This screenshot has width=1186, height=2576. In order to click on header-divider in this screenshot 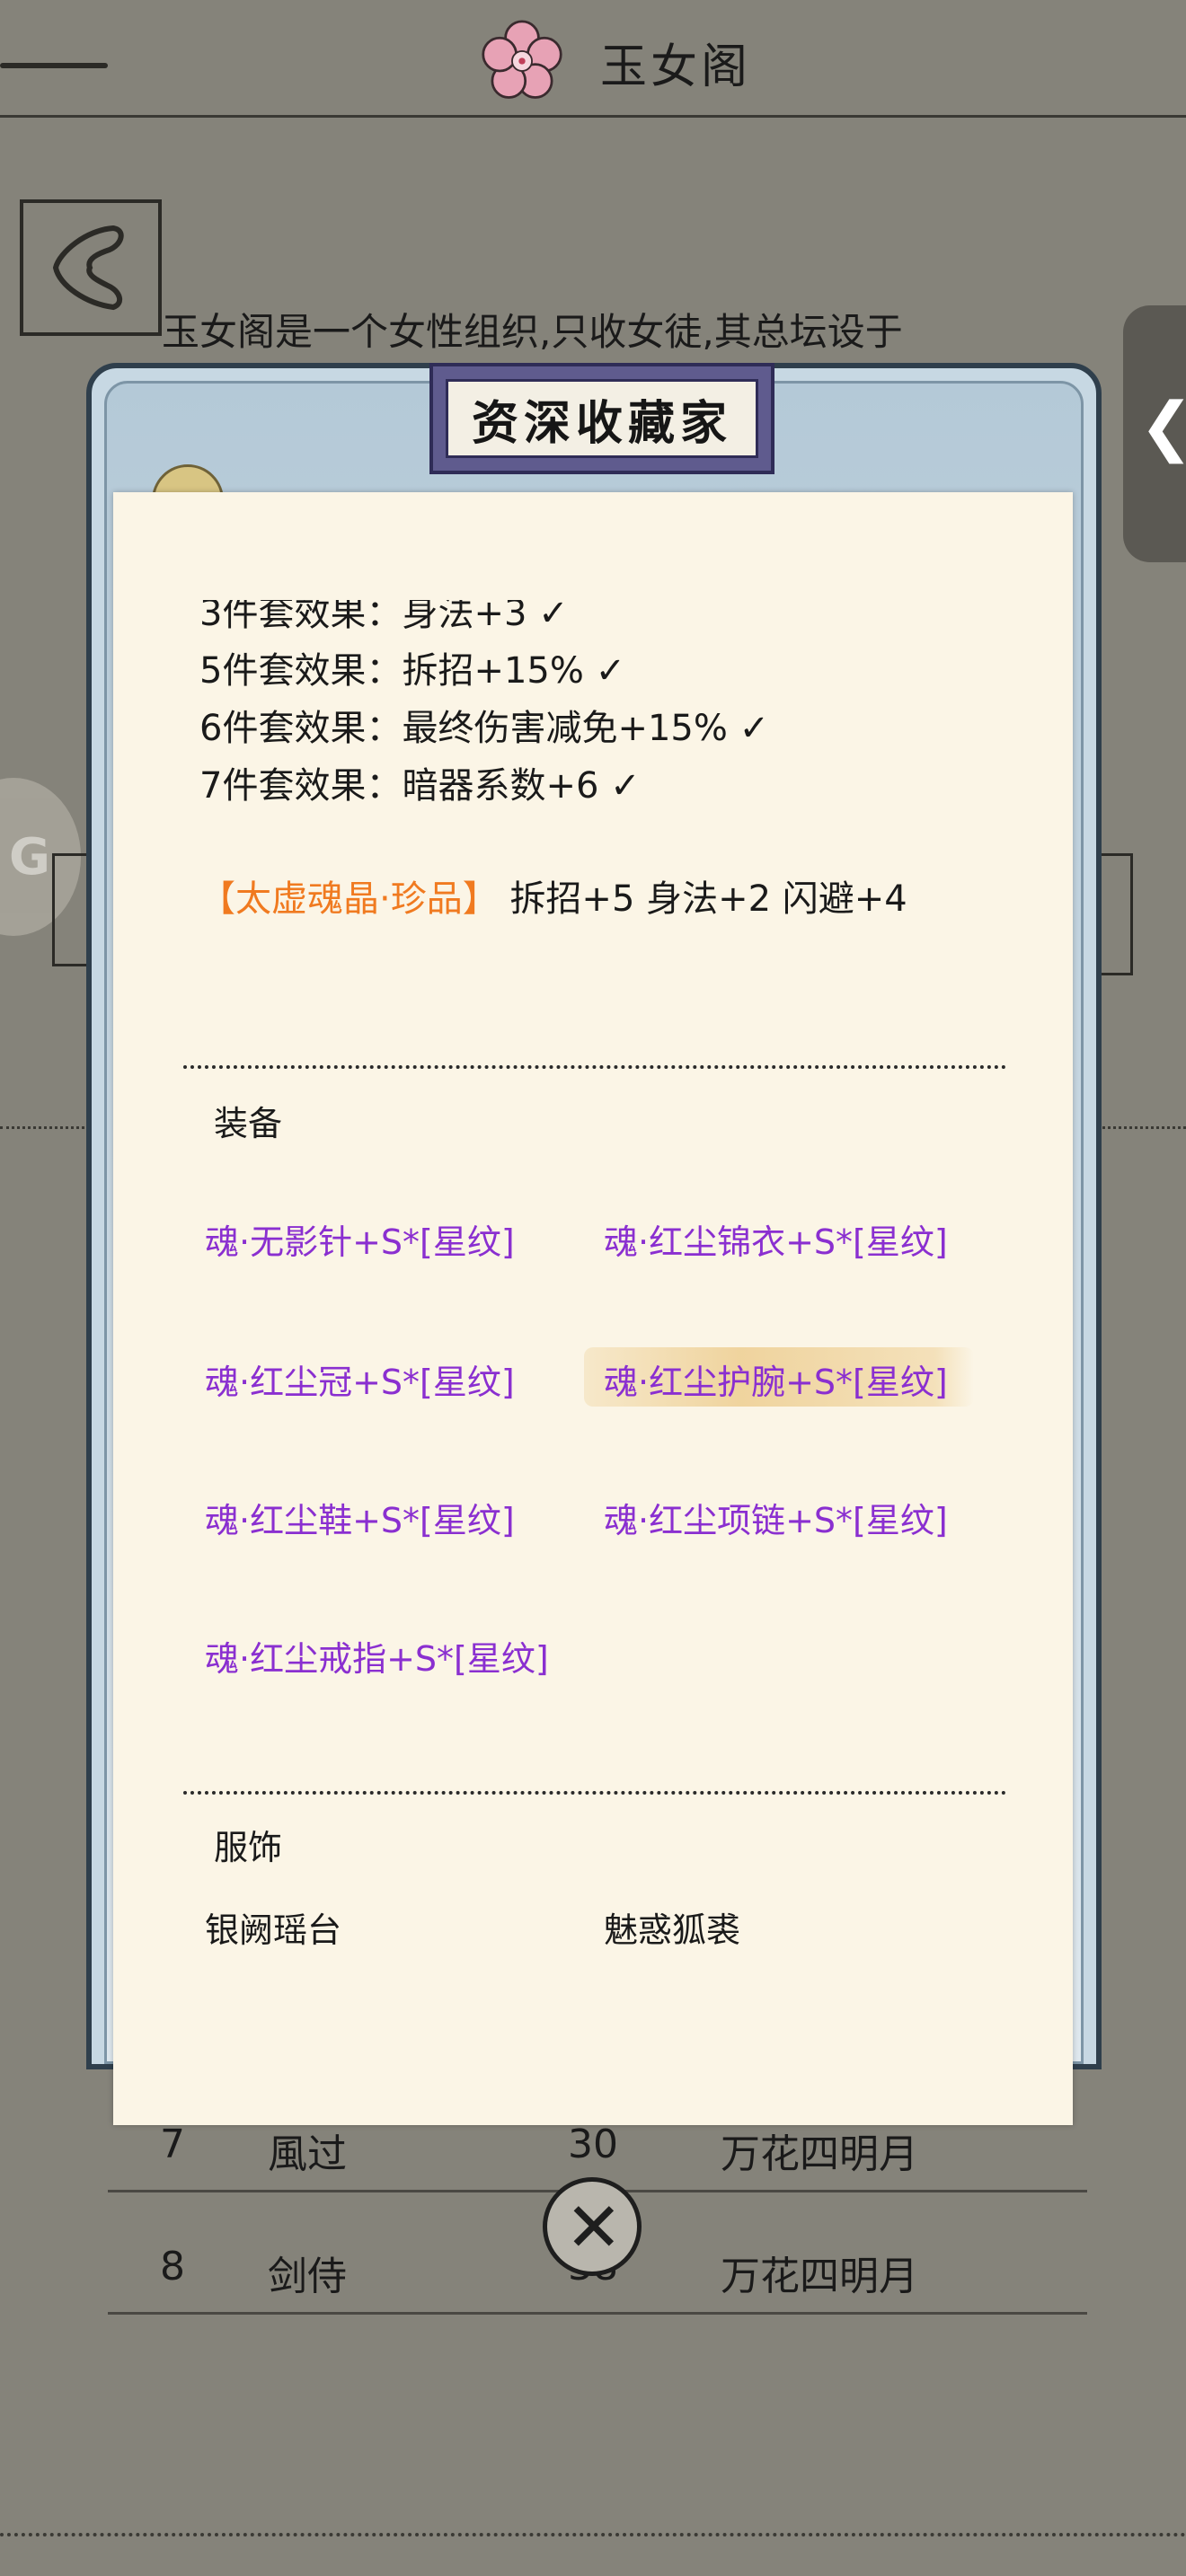, I will do `click(593, 117)`.